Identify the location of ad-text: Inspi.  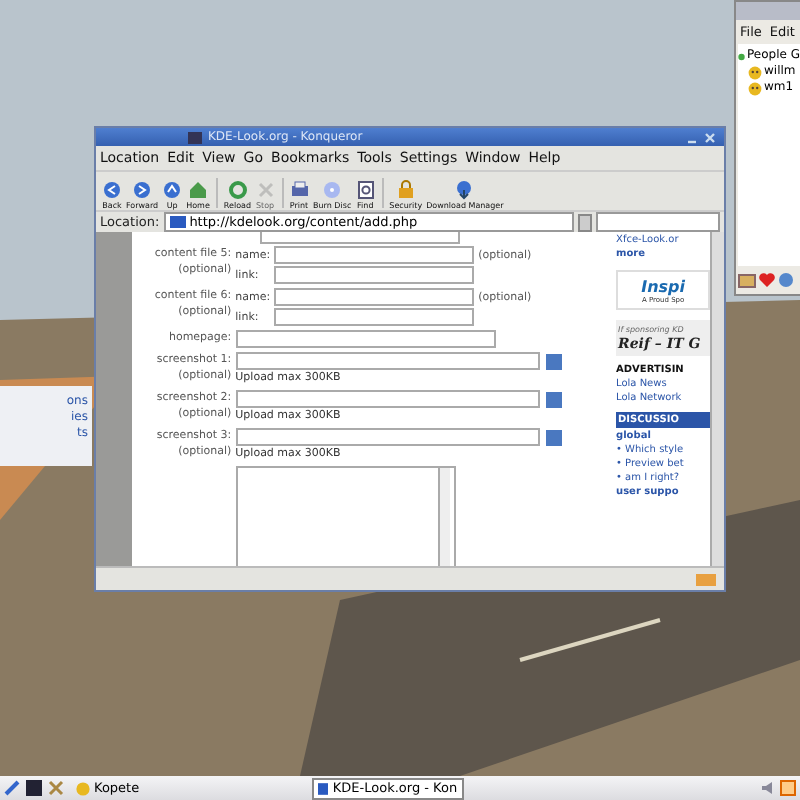
(663, 286).